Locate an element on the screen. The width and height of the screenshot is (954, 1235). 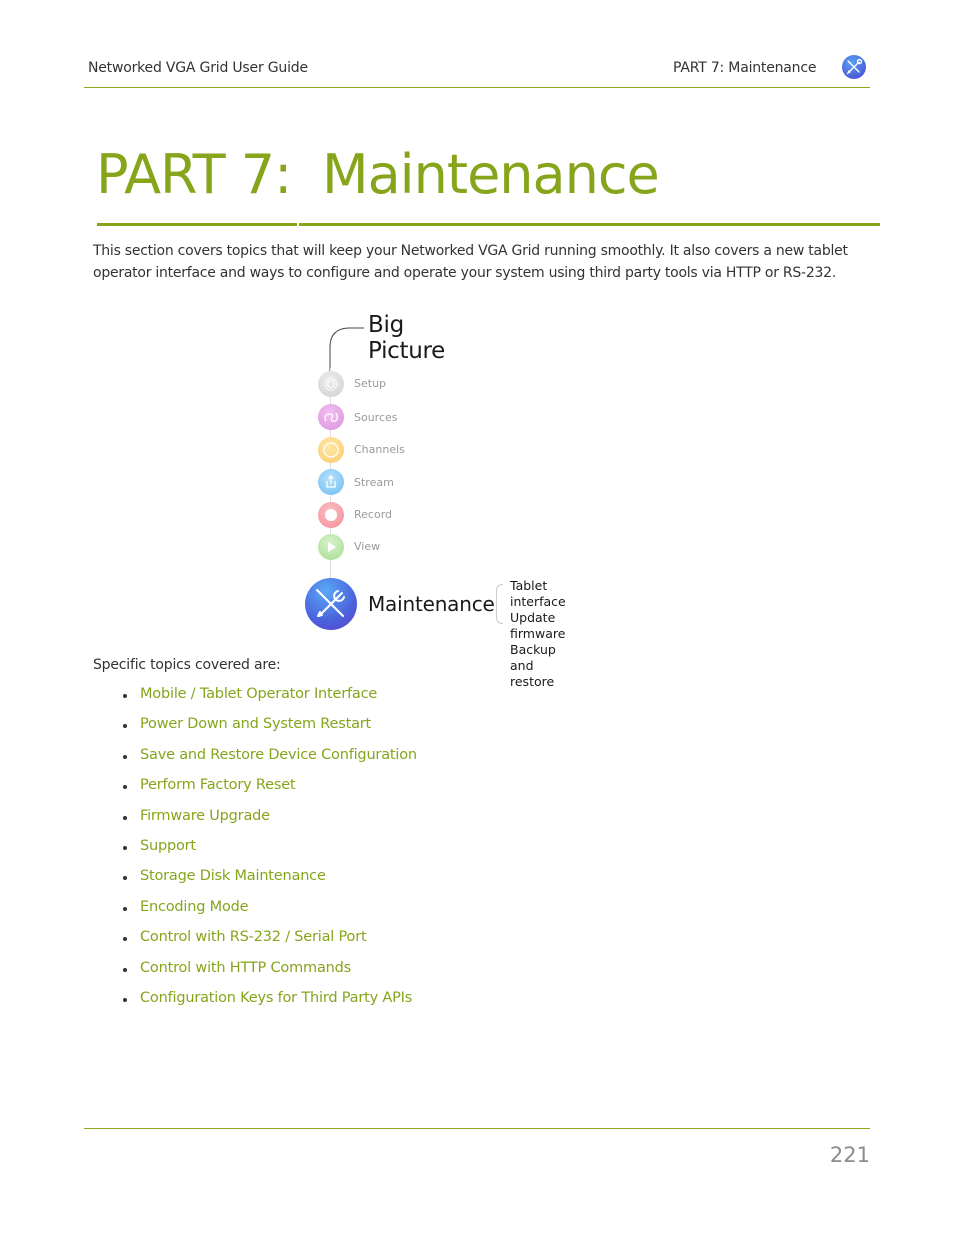
header-divider is located at coordinates (477, 87).